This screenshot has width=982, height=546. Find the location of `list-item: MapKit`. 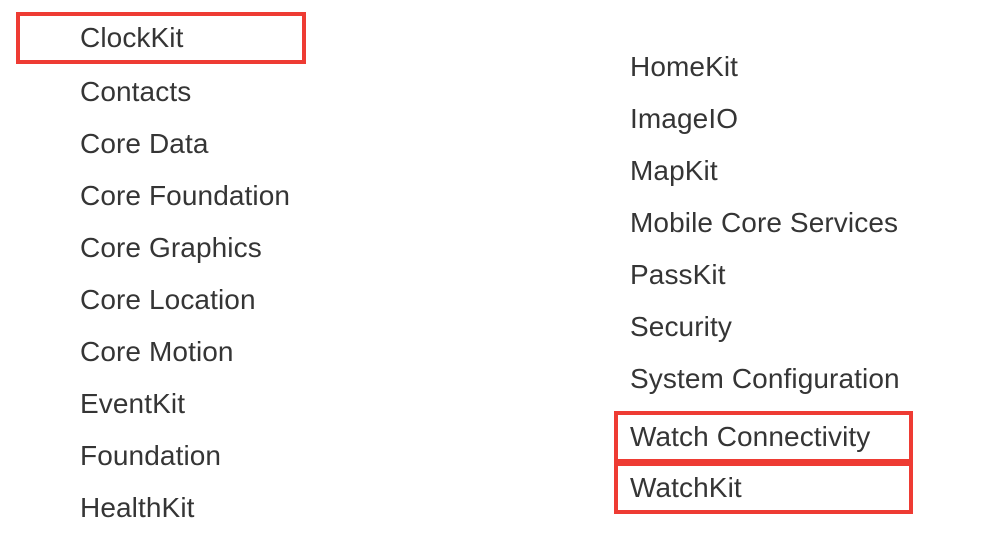

list-item: MapKit is located at coordinates (674, 171).